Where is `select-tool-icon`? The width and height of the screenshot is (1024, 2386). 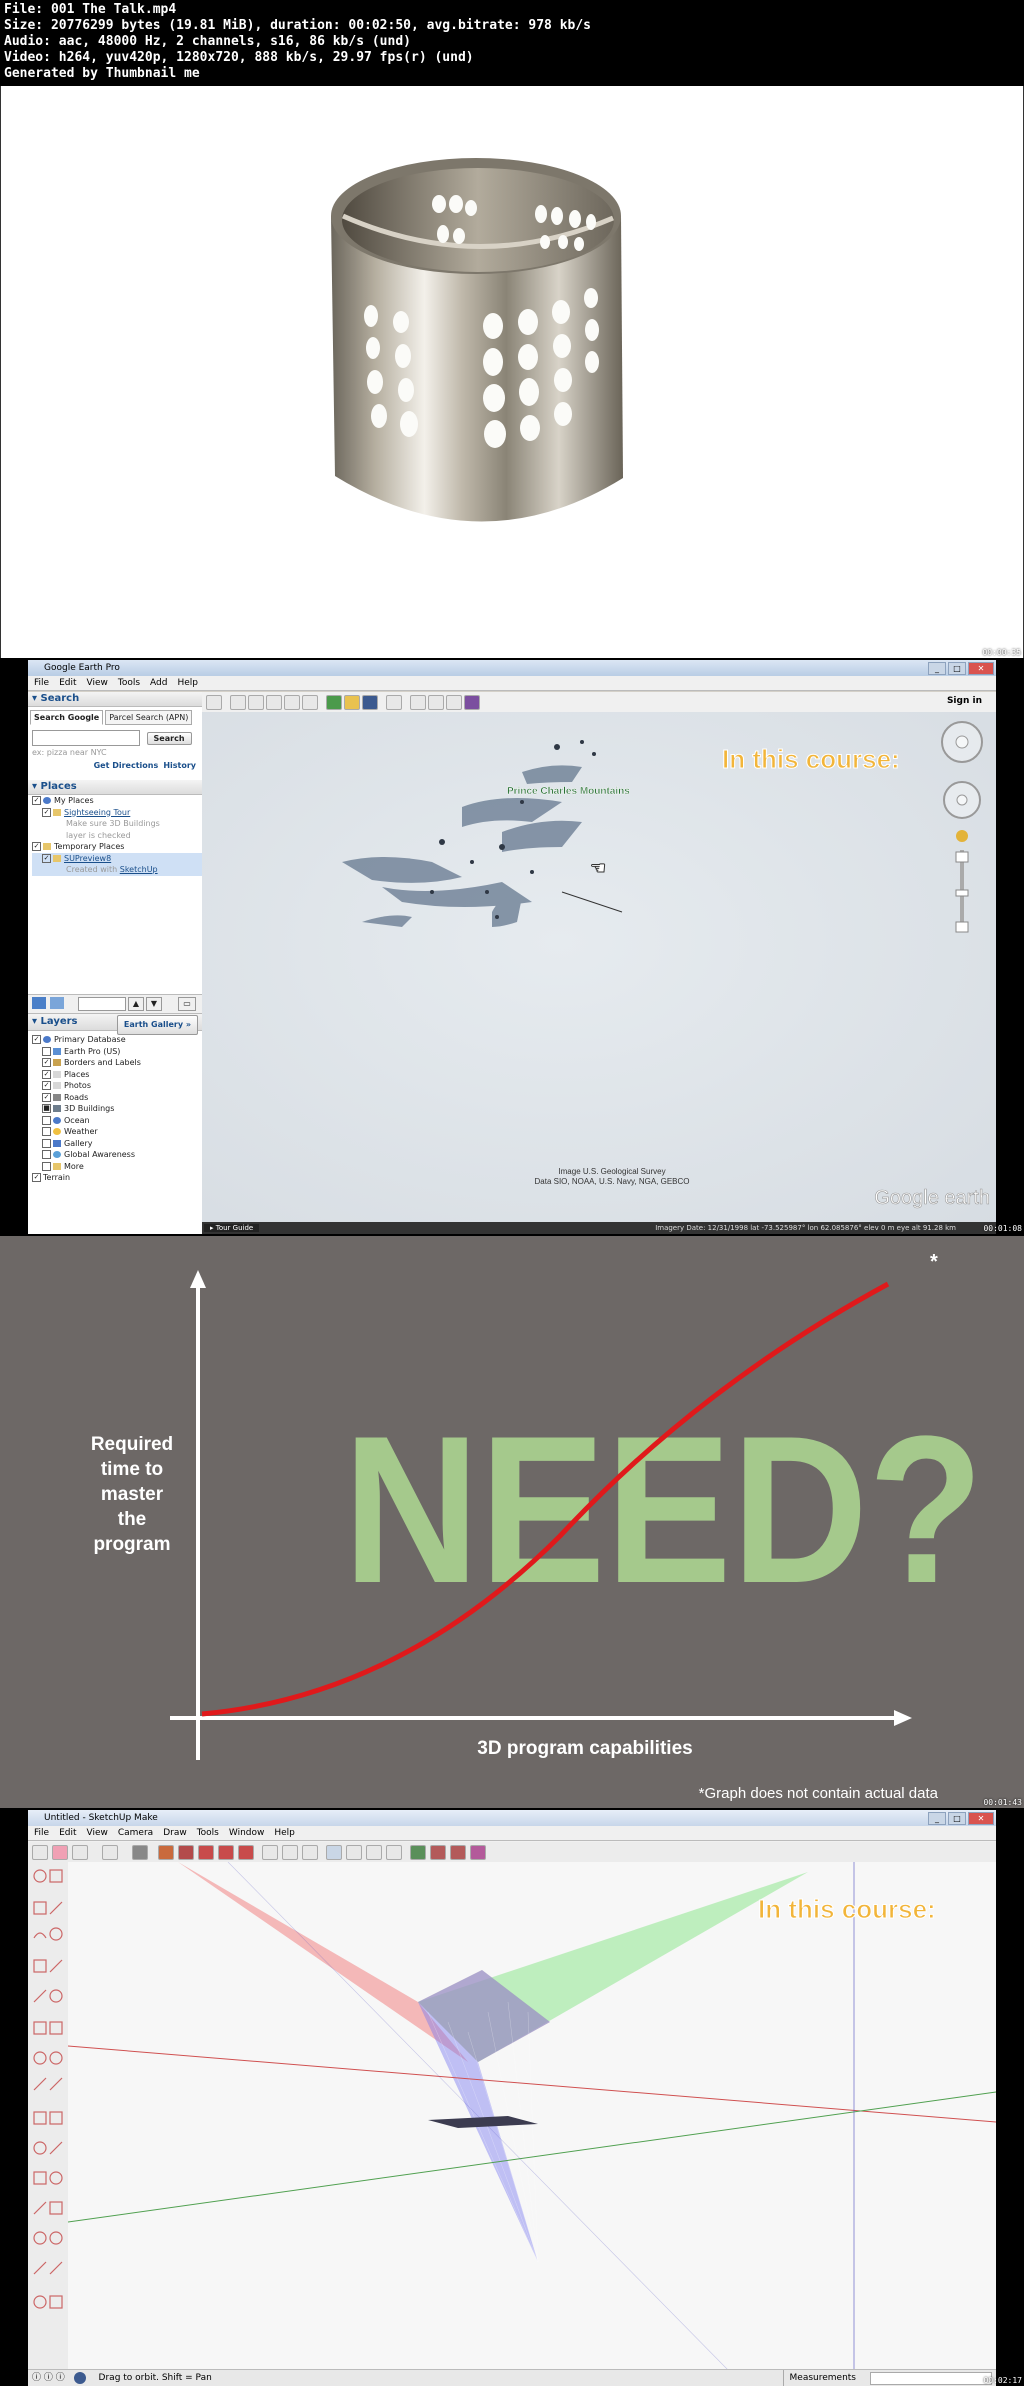 select-tool-icon is located at coordinates (40, 1852).